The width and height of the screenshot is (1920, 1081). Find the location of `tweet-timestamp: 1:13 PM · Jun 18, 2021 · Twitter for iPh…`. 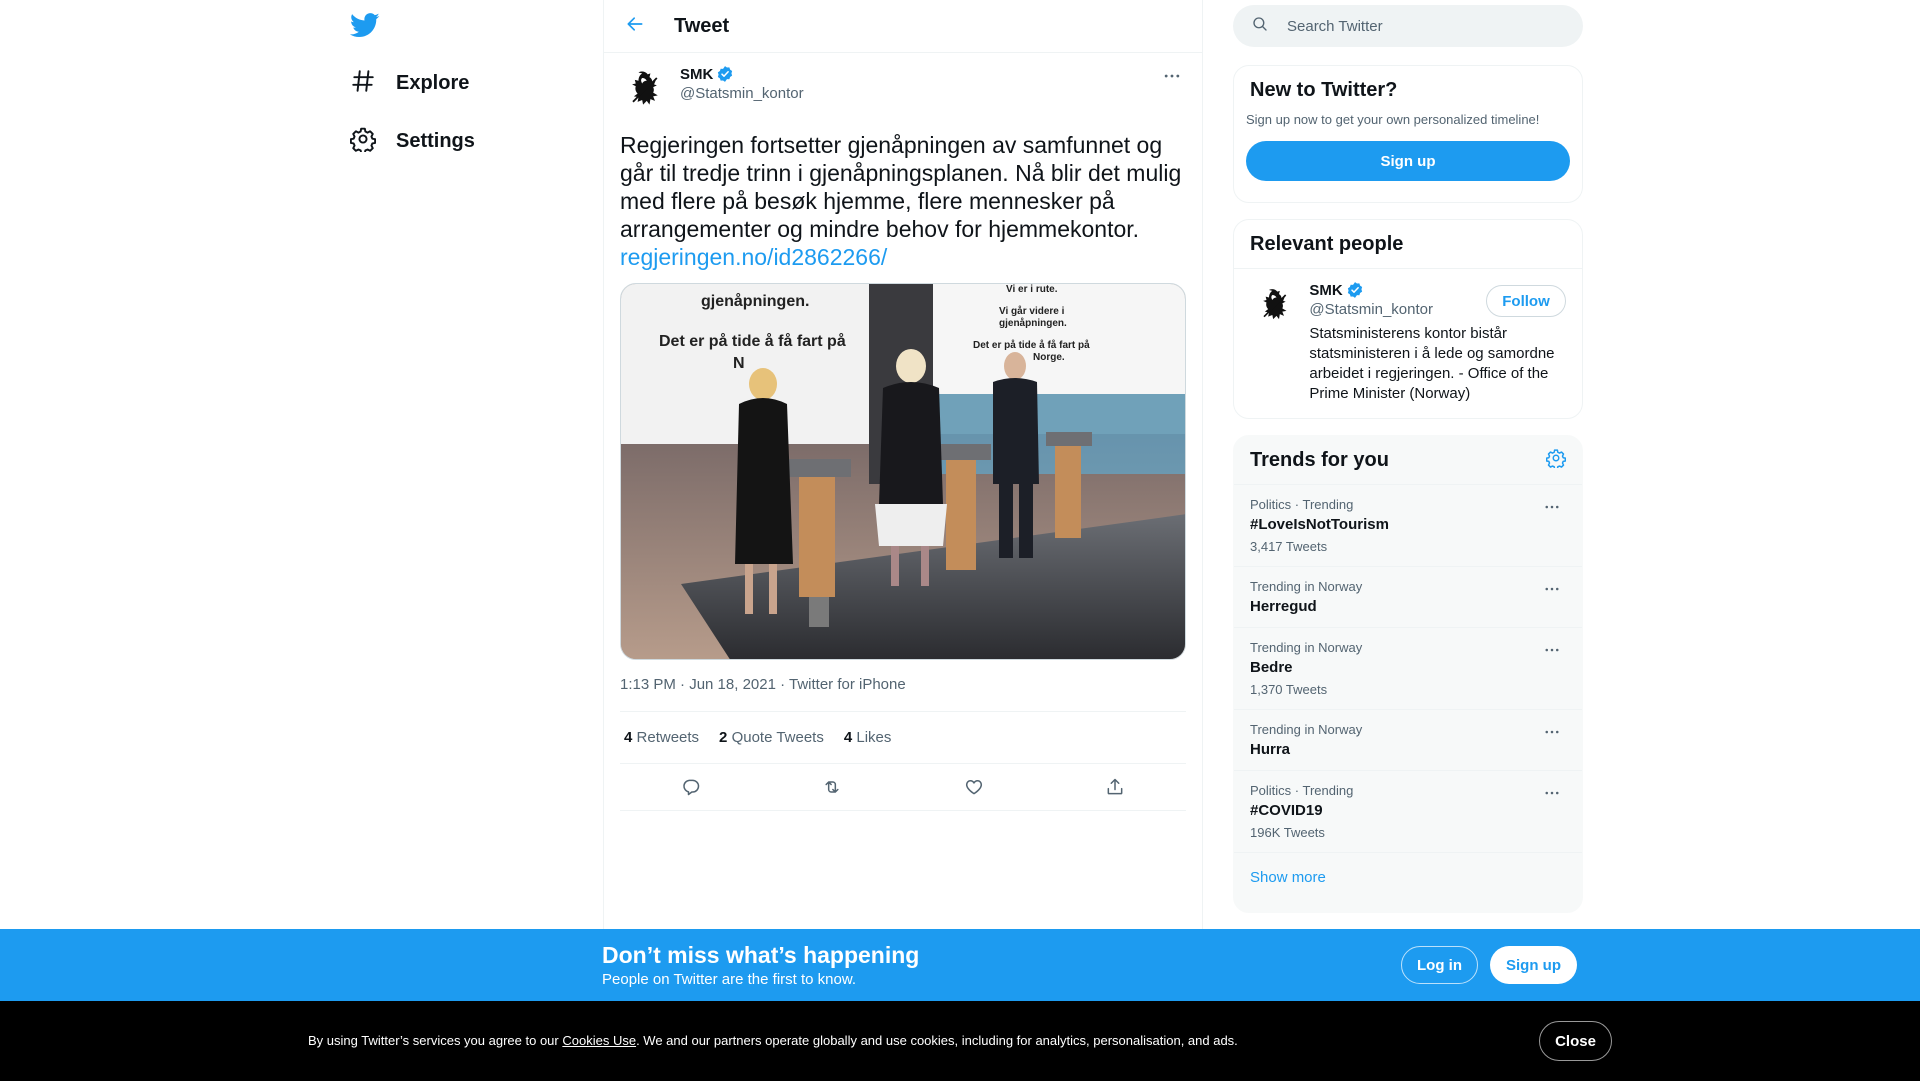

tweet-timestamp: 1:13 PM · Jun 18, 2021 · Twitter for iPh… is located at coordinates (903, 686).